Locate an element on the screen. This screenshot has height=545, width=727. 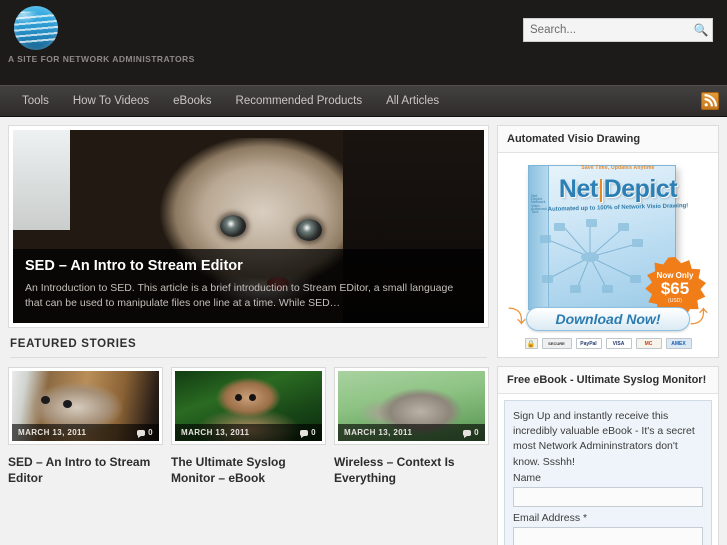
arrow-right-icon: ⤴ is located at coordinates (699, 317).